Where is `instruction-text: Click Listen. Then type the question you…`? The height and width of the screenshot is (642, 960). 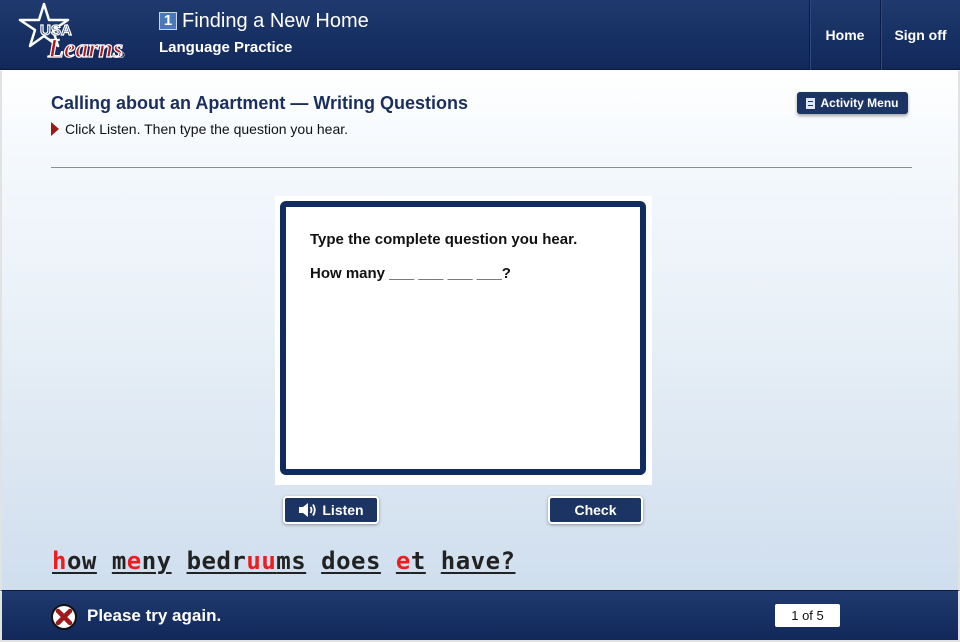
instruction-text: Click Listen. Then type the question you… is located at coordinates (207, 129).